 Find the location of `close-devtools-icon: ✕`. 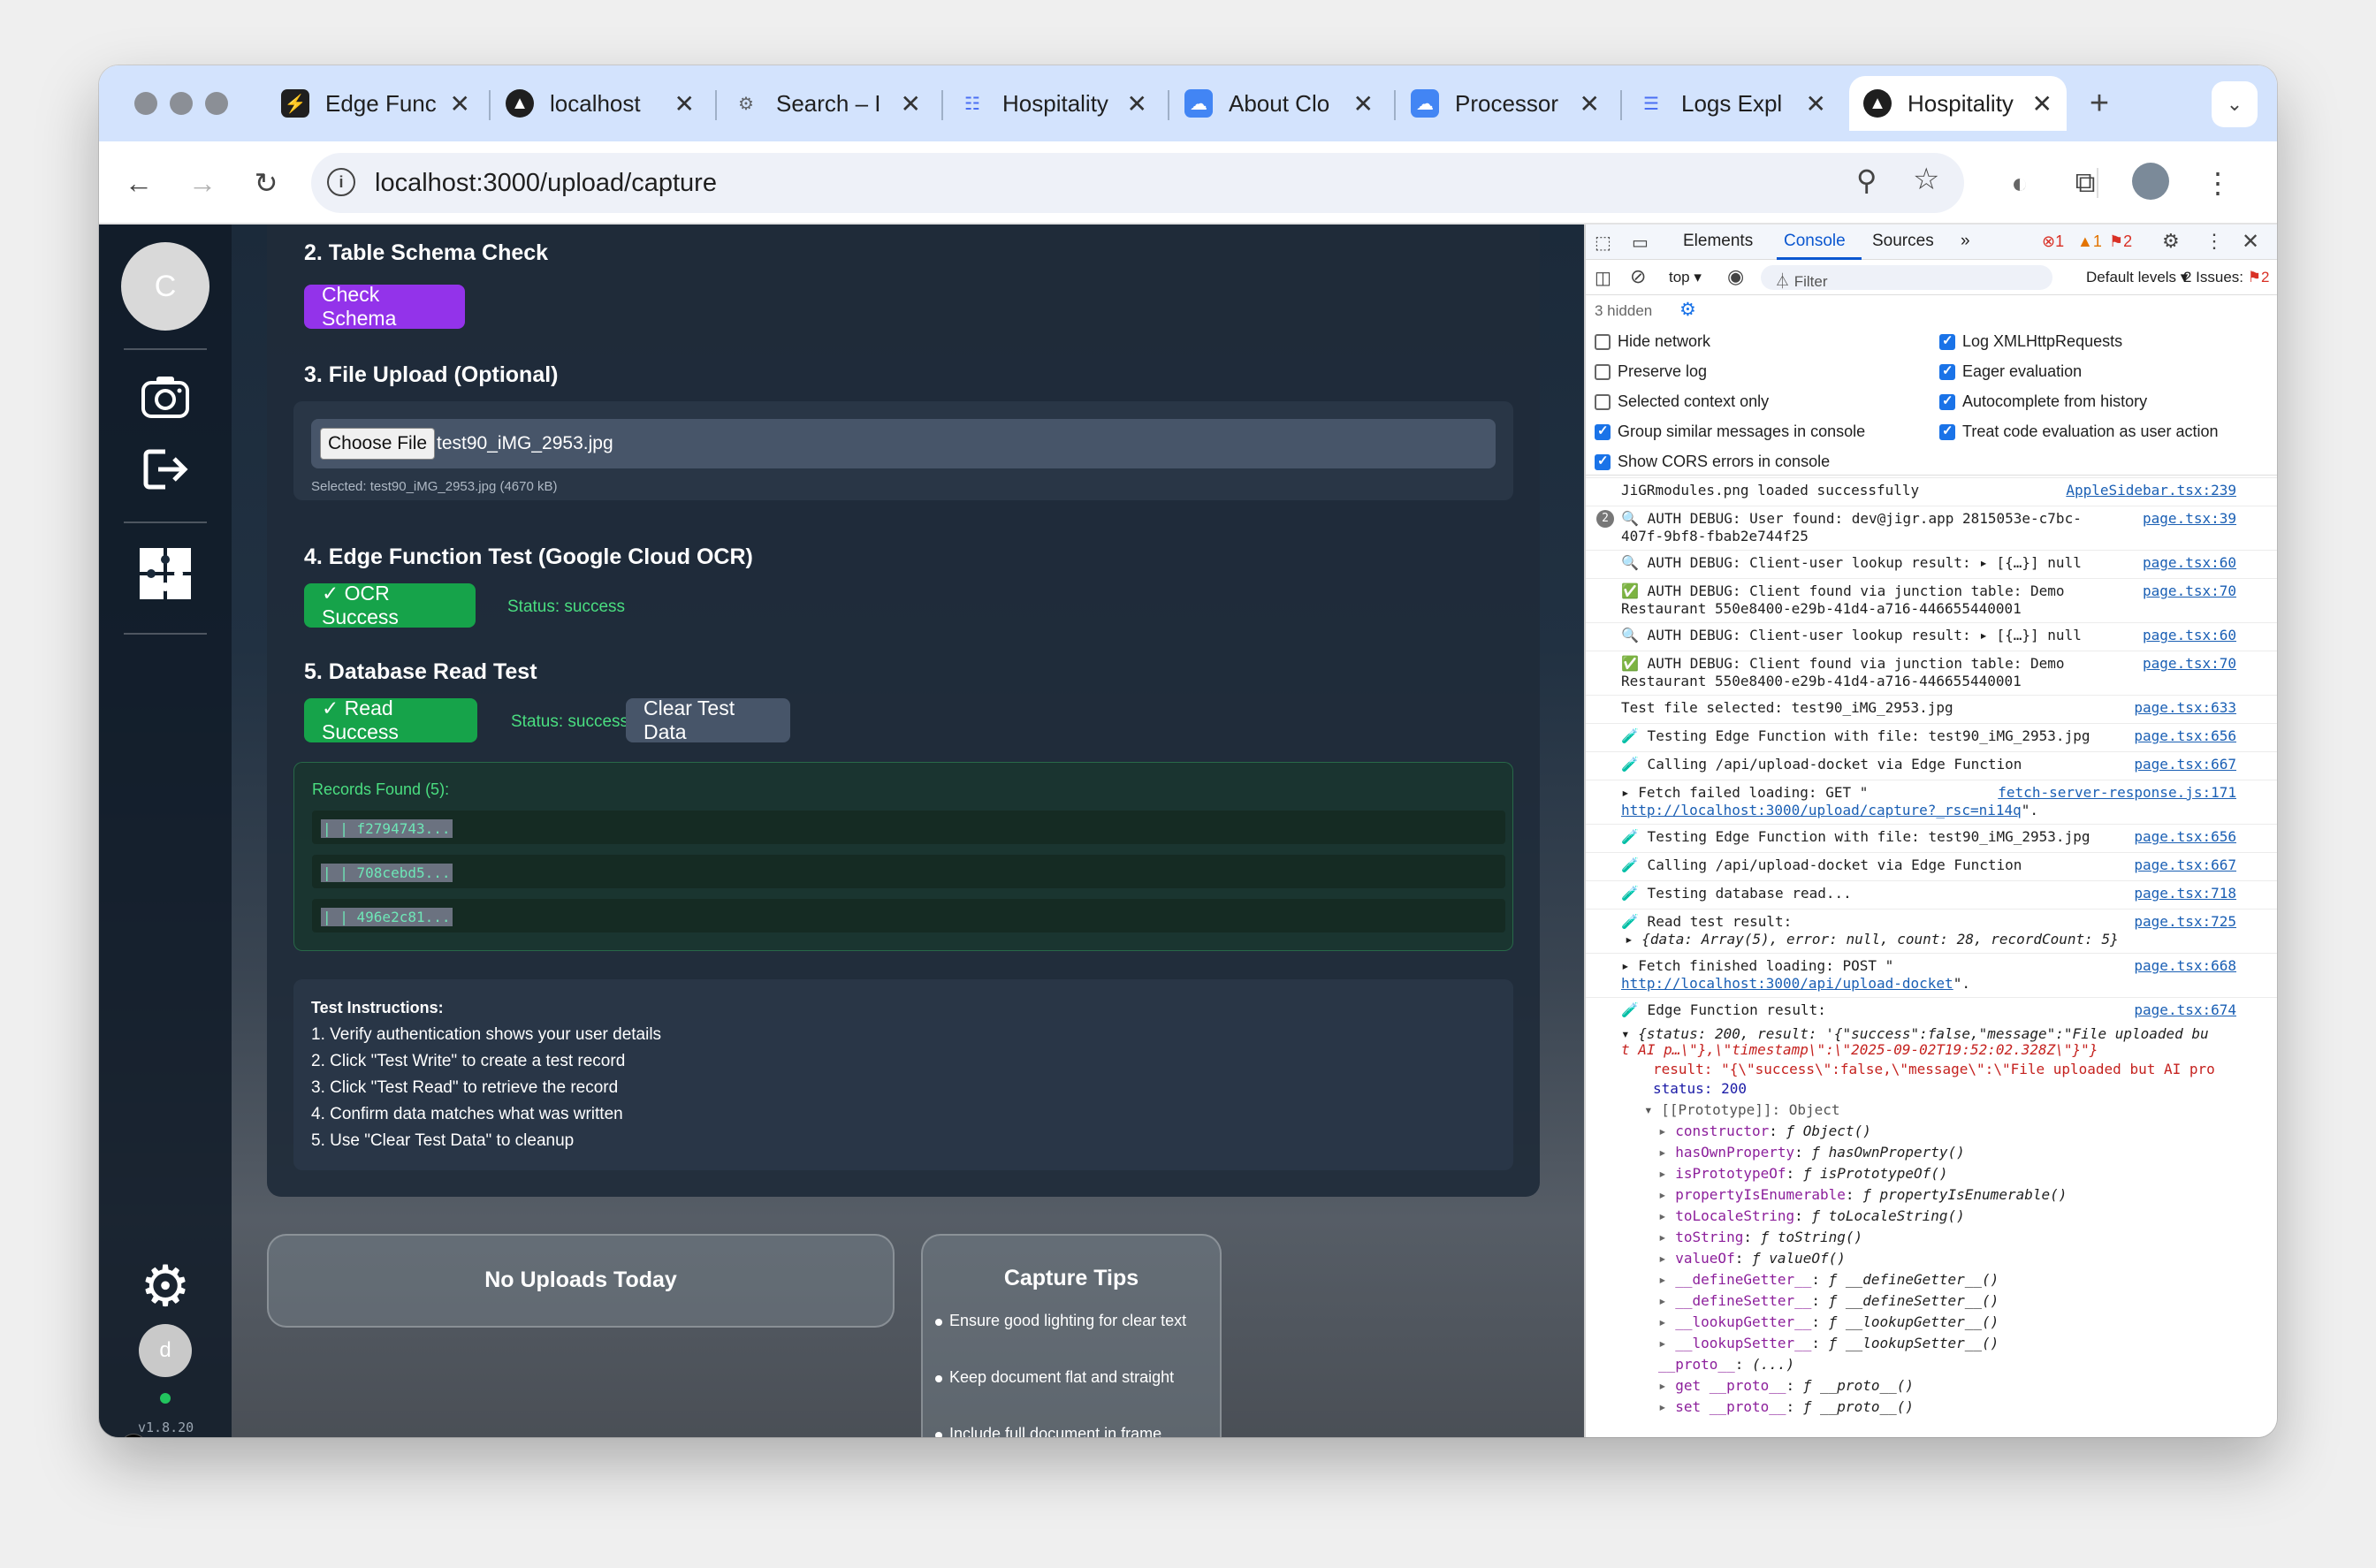

close-devtools-icon: ✕ is located at coordinates (2250, 242).